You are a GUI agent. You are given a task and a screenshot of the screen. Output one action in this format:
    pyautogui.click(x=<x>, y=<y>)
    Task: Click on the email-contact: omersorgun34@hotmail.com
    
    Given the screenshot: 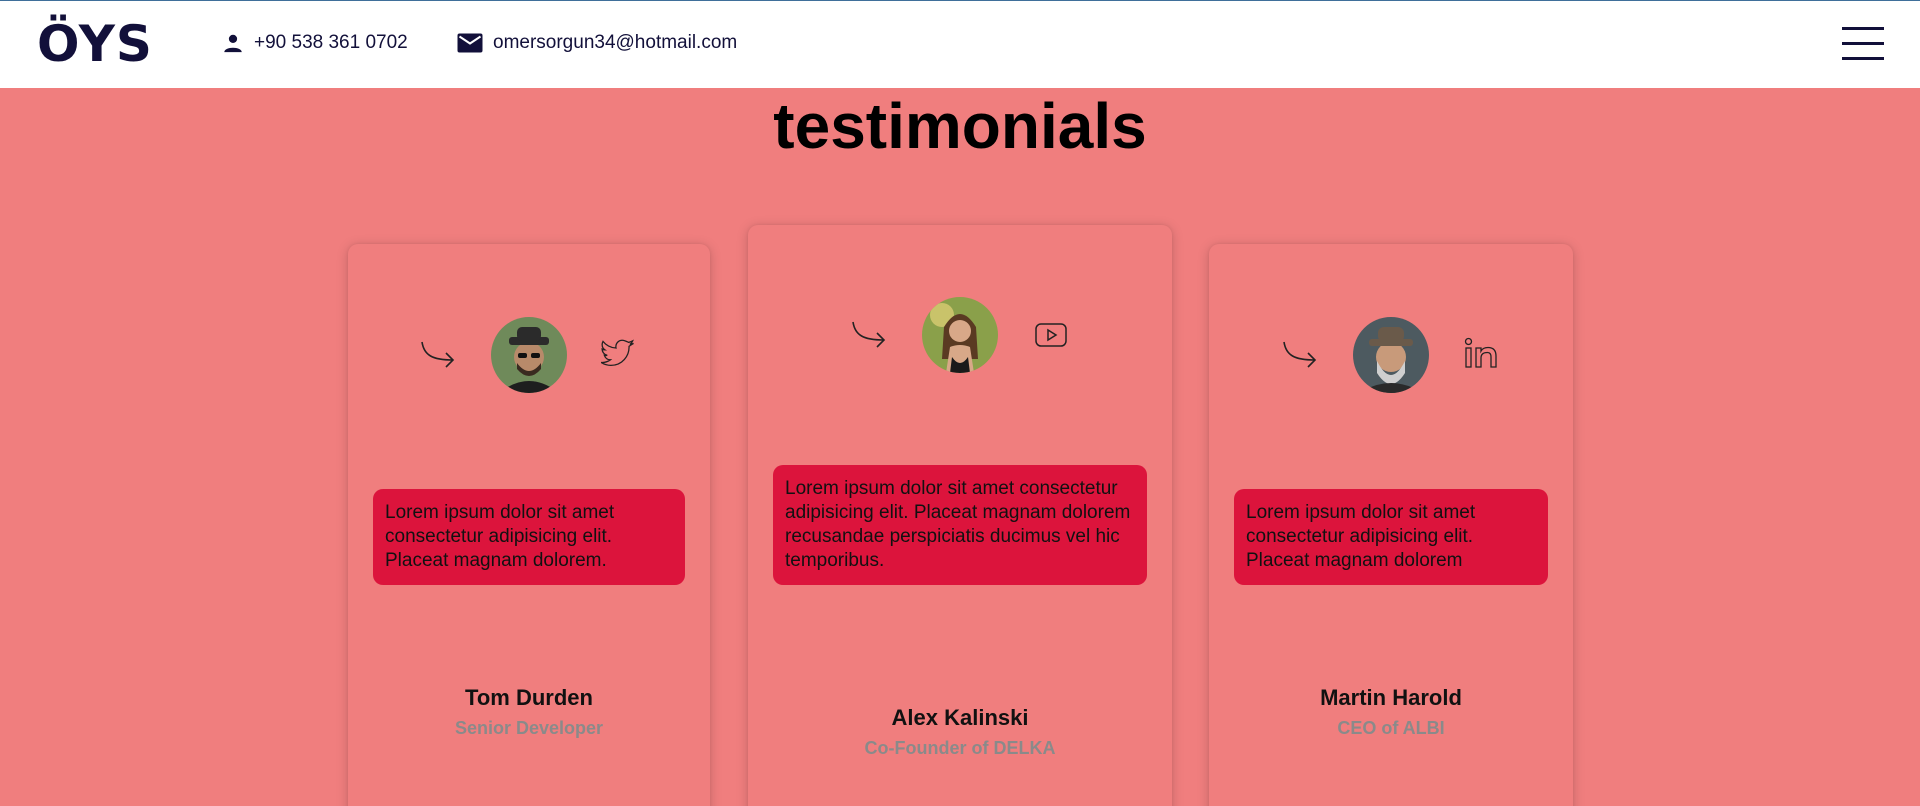 What is the action you would take?
    pyautogui.click(x=597, y=43)
    